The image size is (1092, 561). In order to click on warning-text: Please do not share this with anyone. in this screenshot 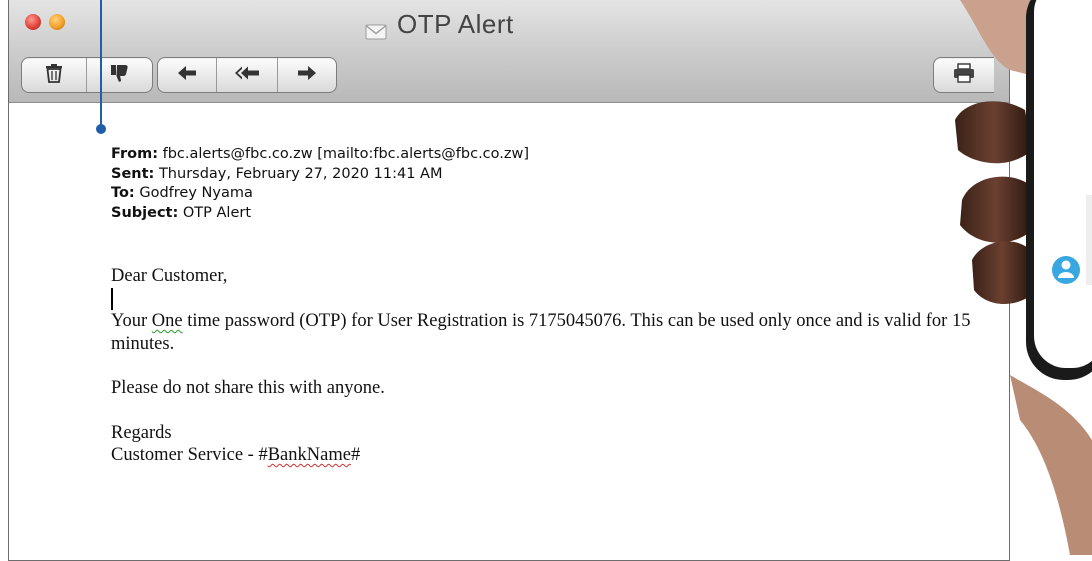, I will do `click(248, 388)`.